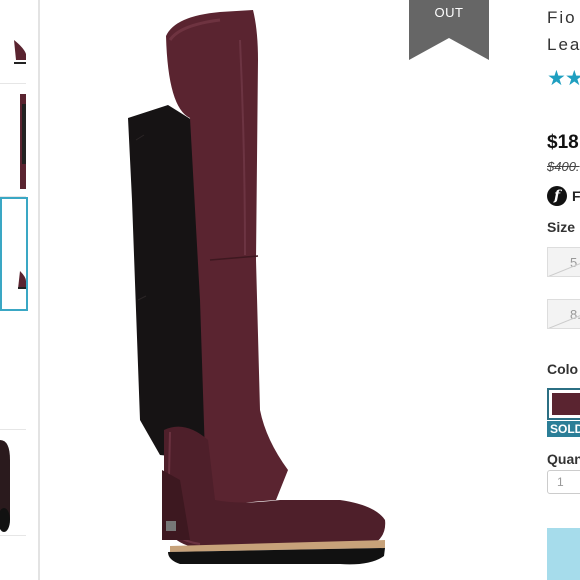  I want to click on color-swatch-selected, so click(563, 404).